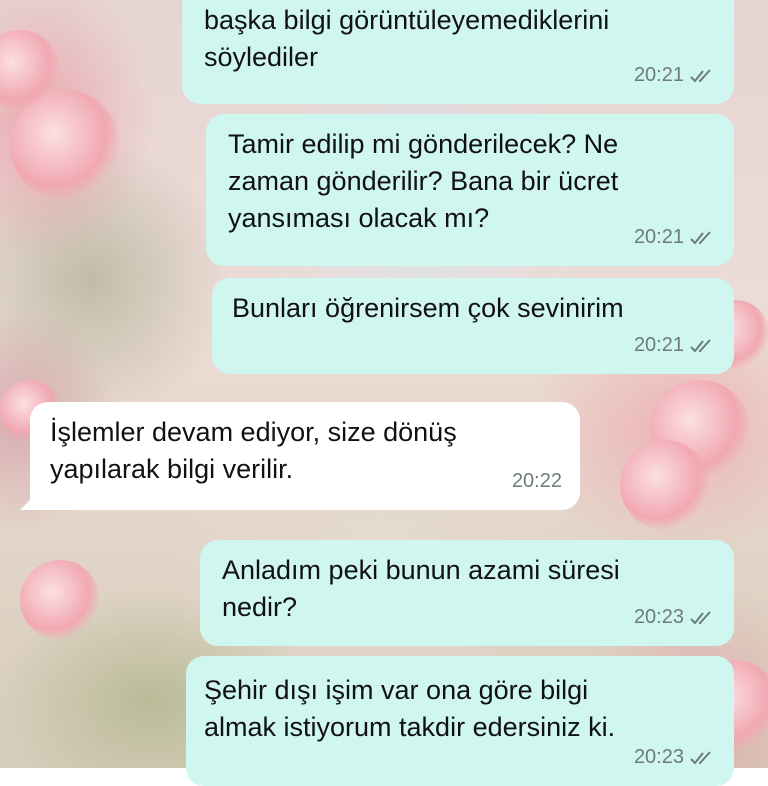 Image resolution: width=768 pixels, height=786 pixels. What do you see at coordinates (428, 308) in the screenshot?
I see `message-text: Bunları öğrenirsem çok sevinirim` at bounding box center [428, 308].